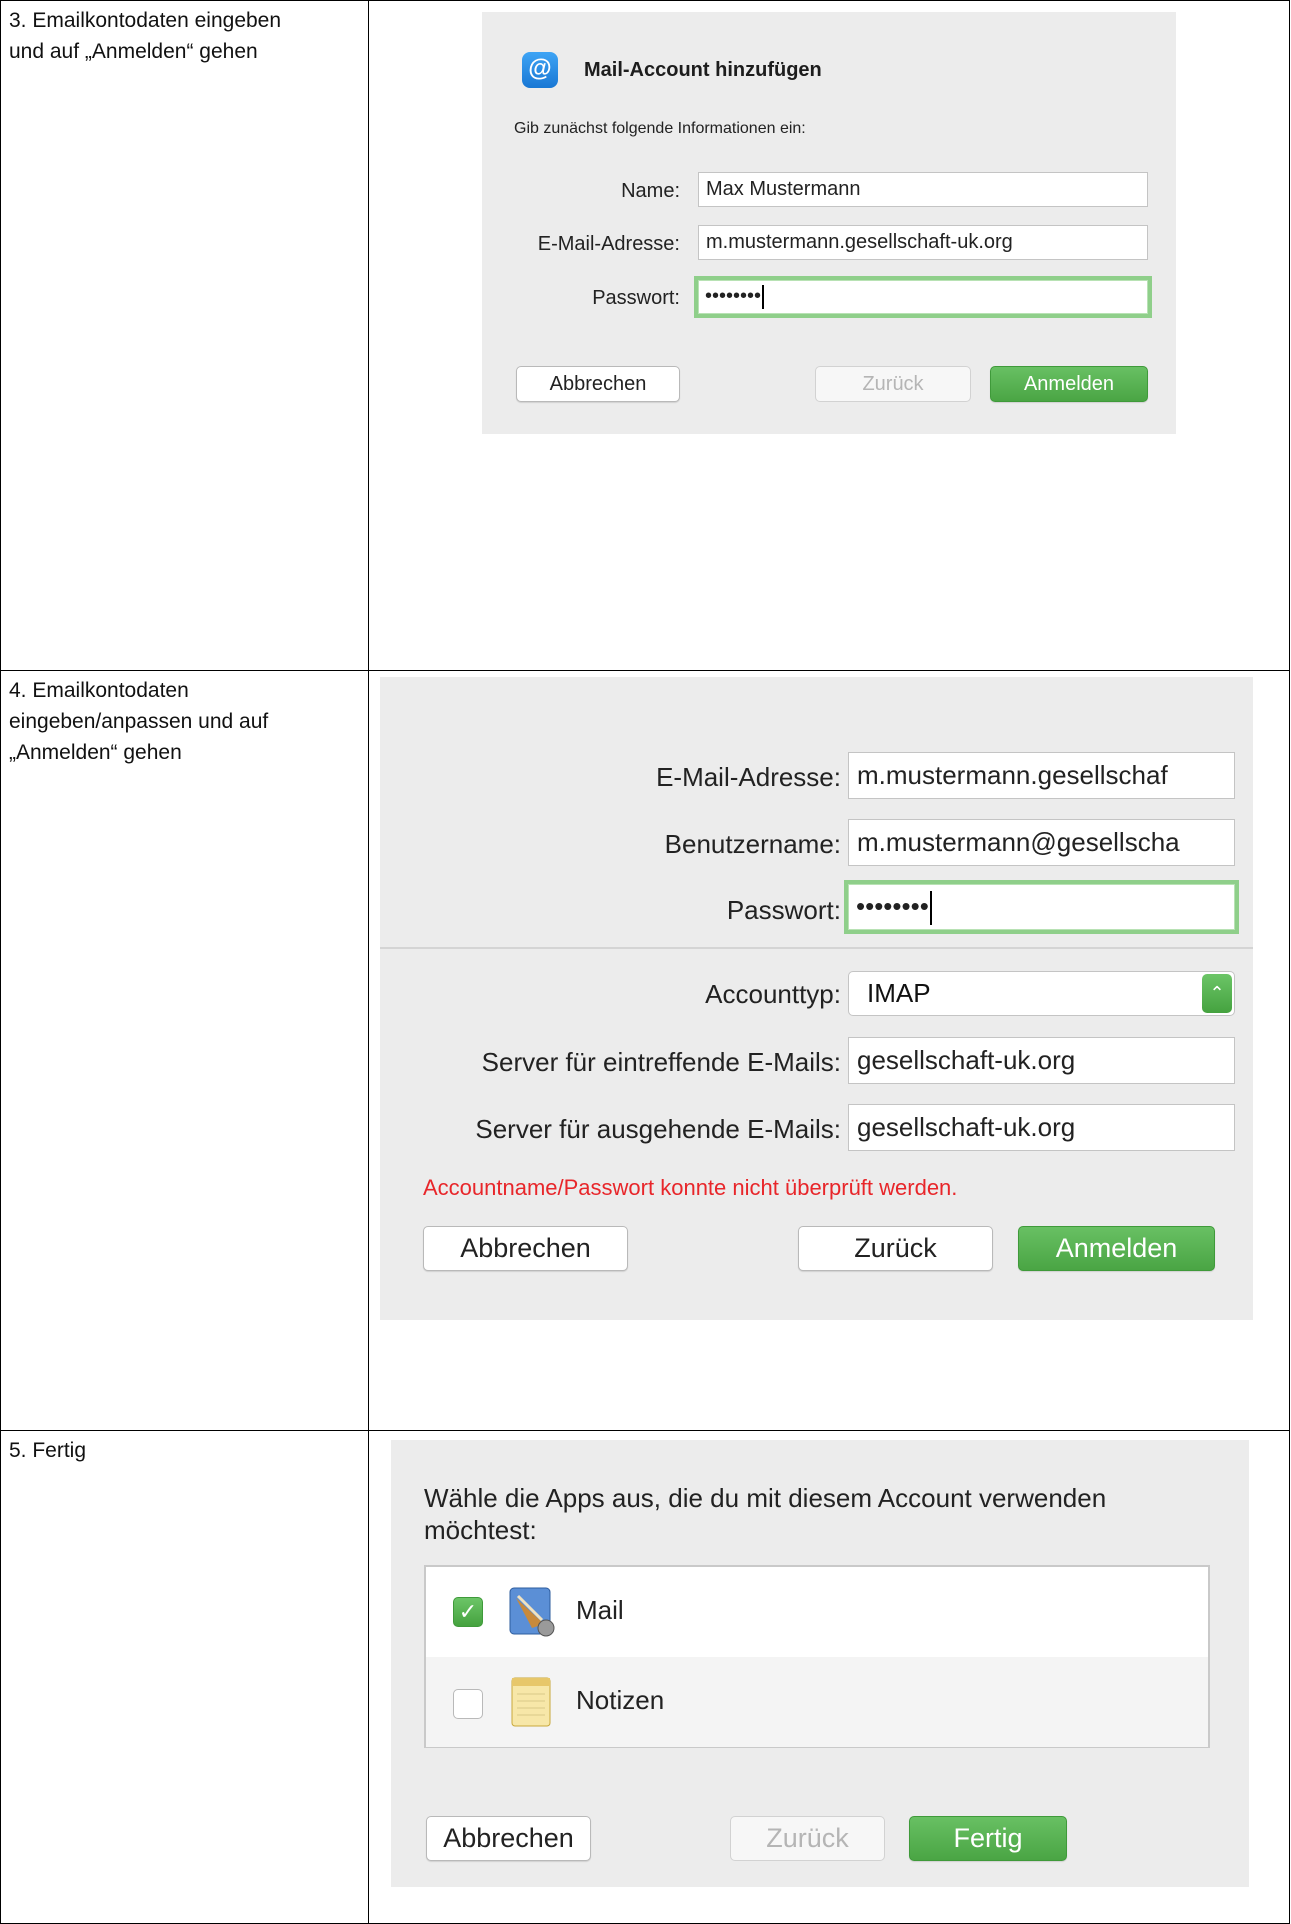 Image resolution: width=1291 pixels, height=1924 pixels. I want to click on list-item: ✓ Mail, so click(817, 1612).